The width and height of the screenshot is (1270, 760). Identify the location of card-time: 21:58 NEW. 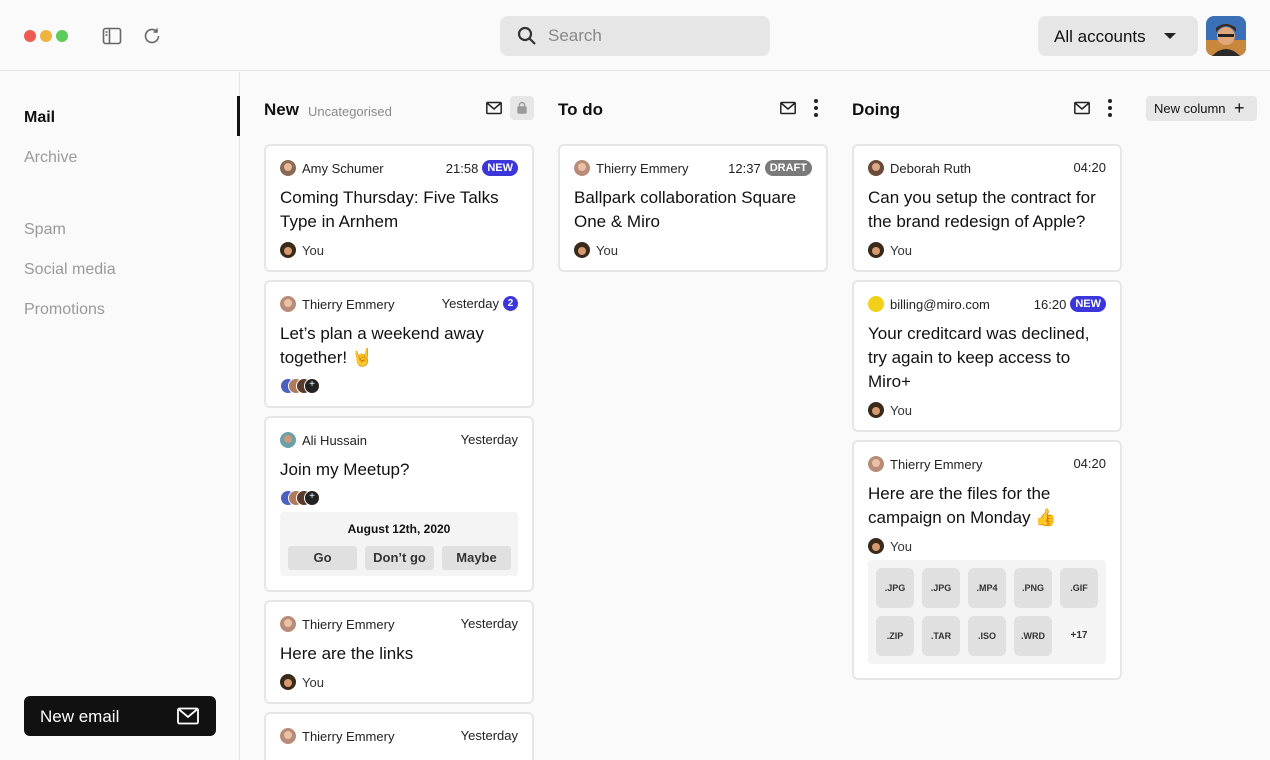
(482, 168).